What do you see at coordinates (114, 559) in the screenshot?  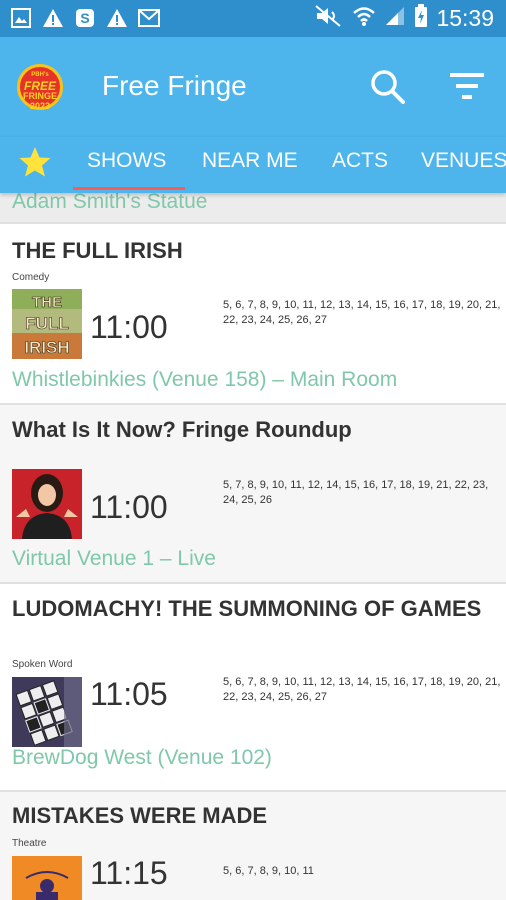 I see `show-venue: Virtual Venue 1 – Live` at bounding box center [114, 559].